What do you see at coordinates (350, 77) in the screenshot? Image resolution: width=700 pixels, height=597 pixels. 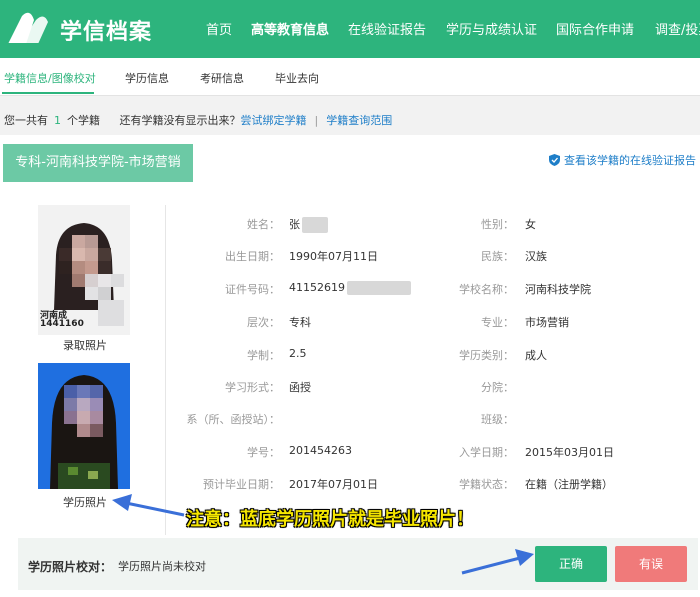 I see `sub-tabs: 学籍信息/图像校对 学历信息 考研信息 毕业去向` at bounding box center [350, 77].